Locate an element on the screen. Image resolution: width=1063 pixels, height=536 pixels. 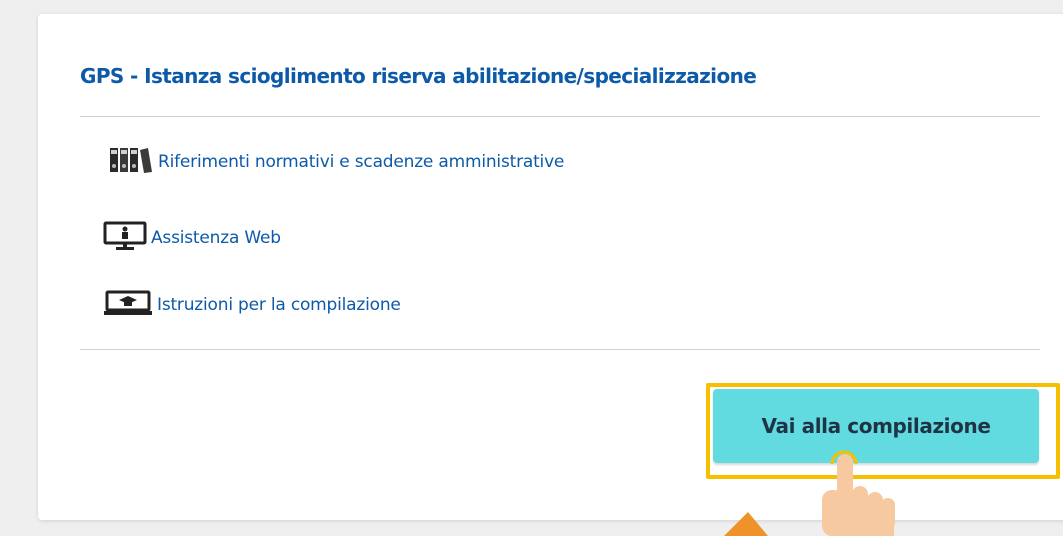
divider-top is located at coordinates (560, 116).